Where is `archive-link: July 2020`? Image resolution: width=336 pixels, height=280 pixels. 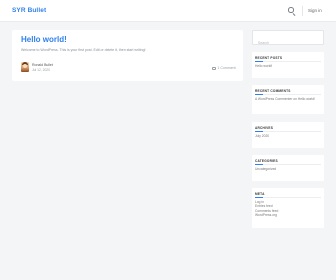
archive-link: July 2020 is located at coordinates (288, 136).